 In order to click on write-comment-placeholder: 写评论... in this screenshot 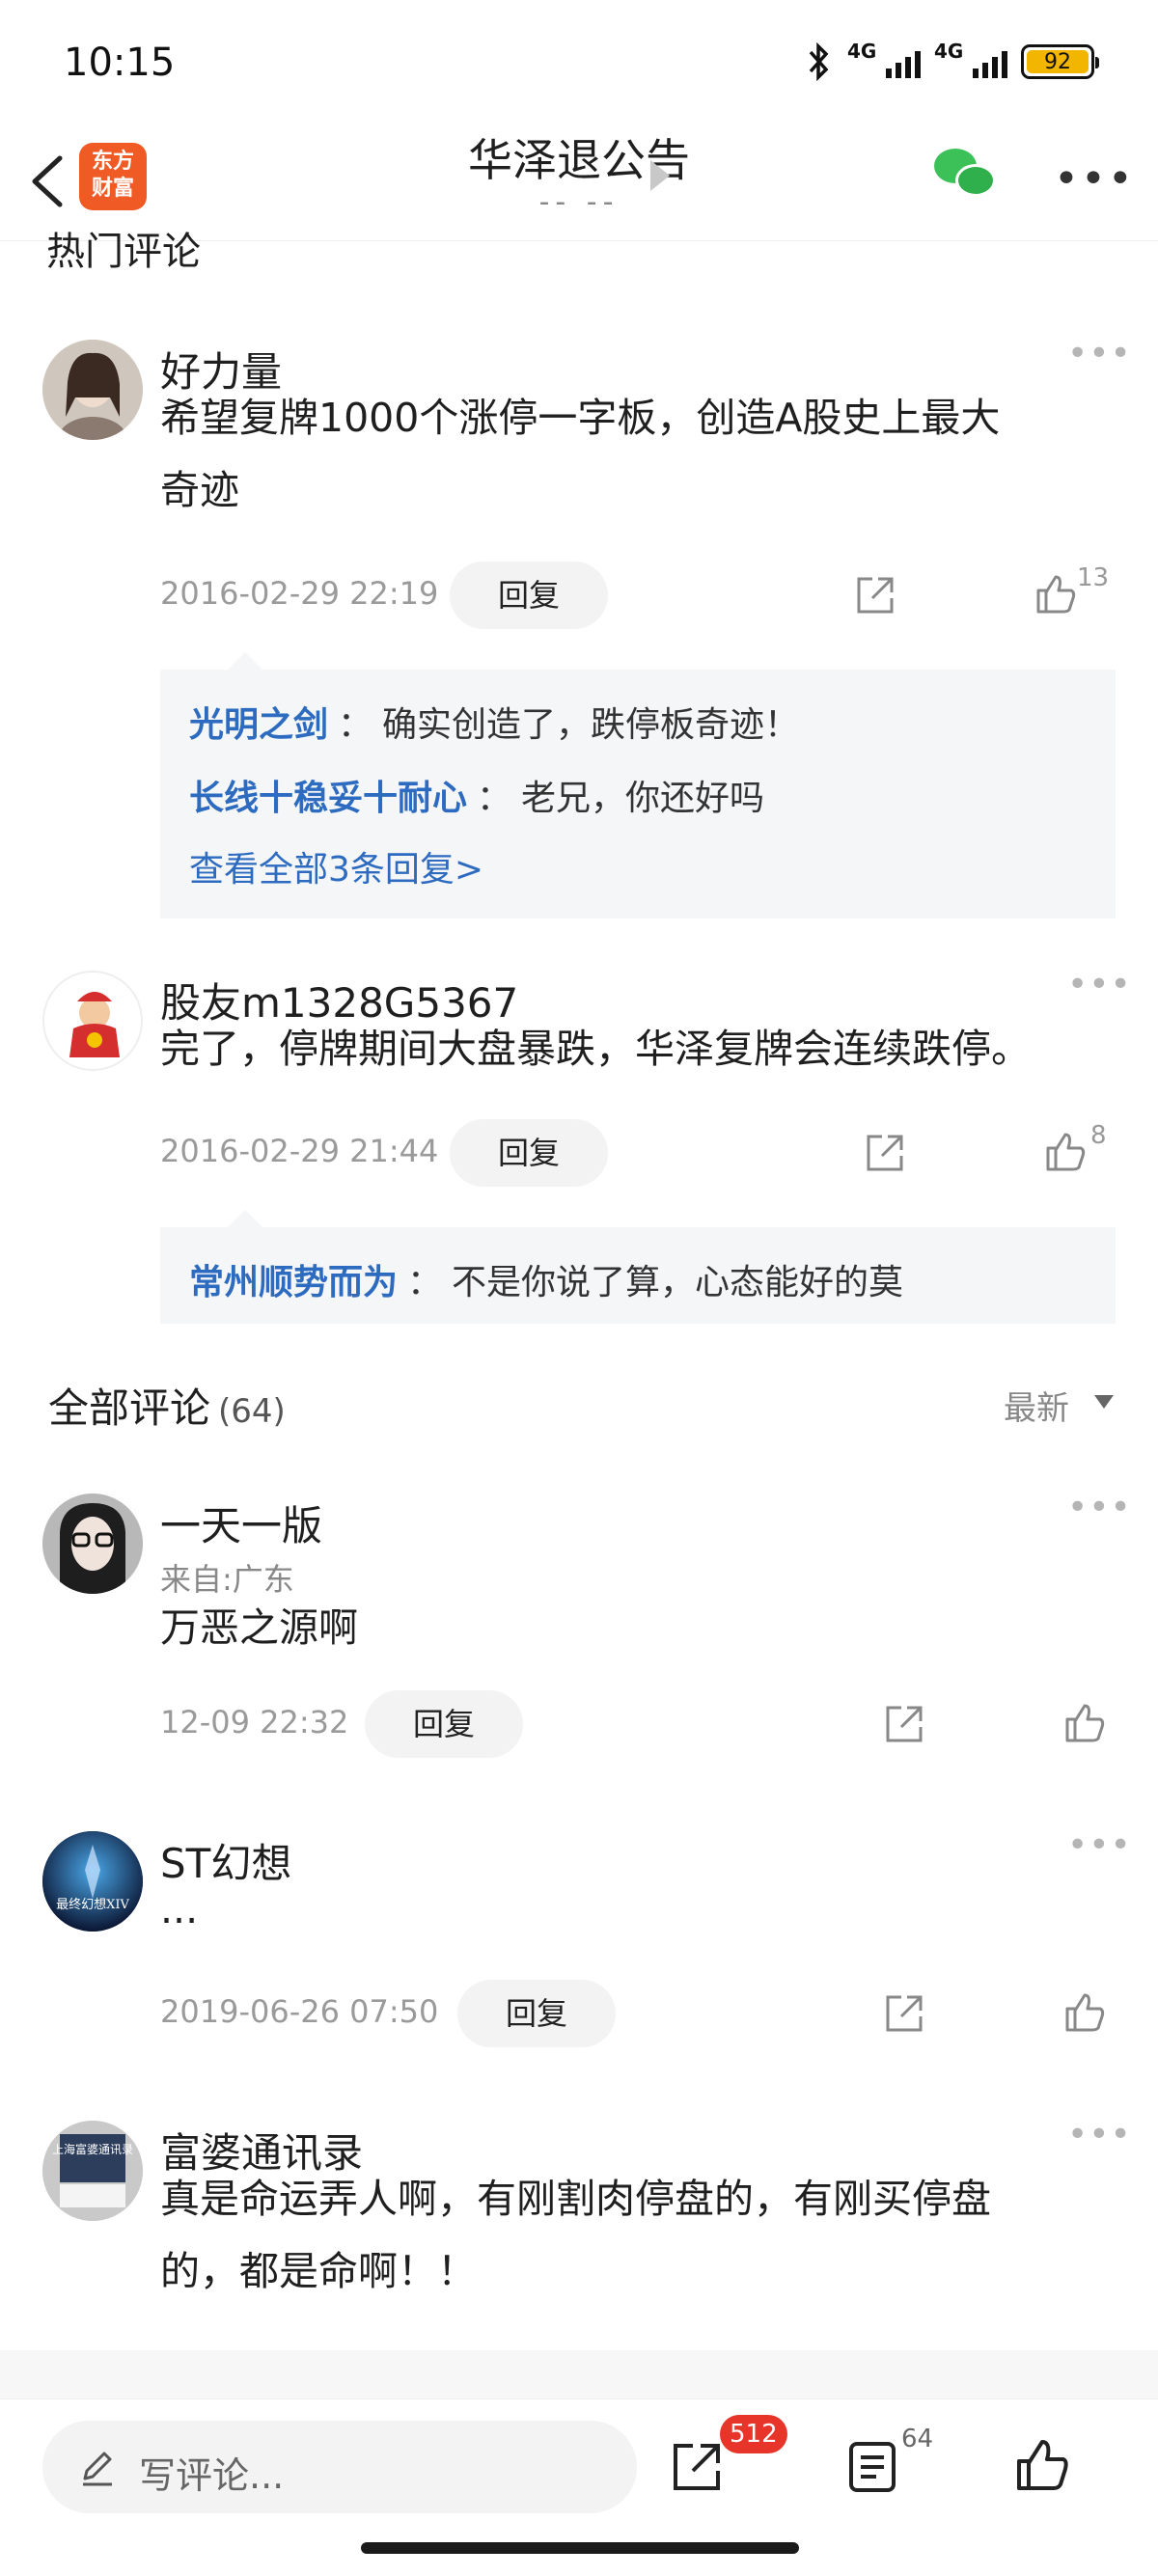, I will do `click(212, 2476)`.